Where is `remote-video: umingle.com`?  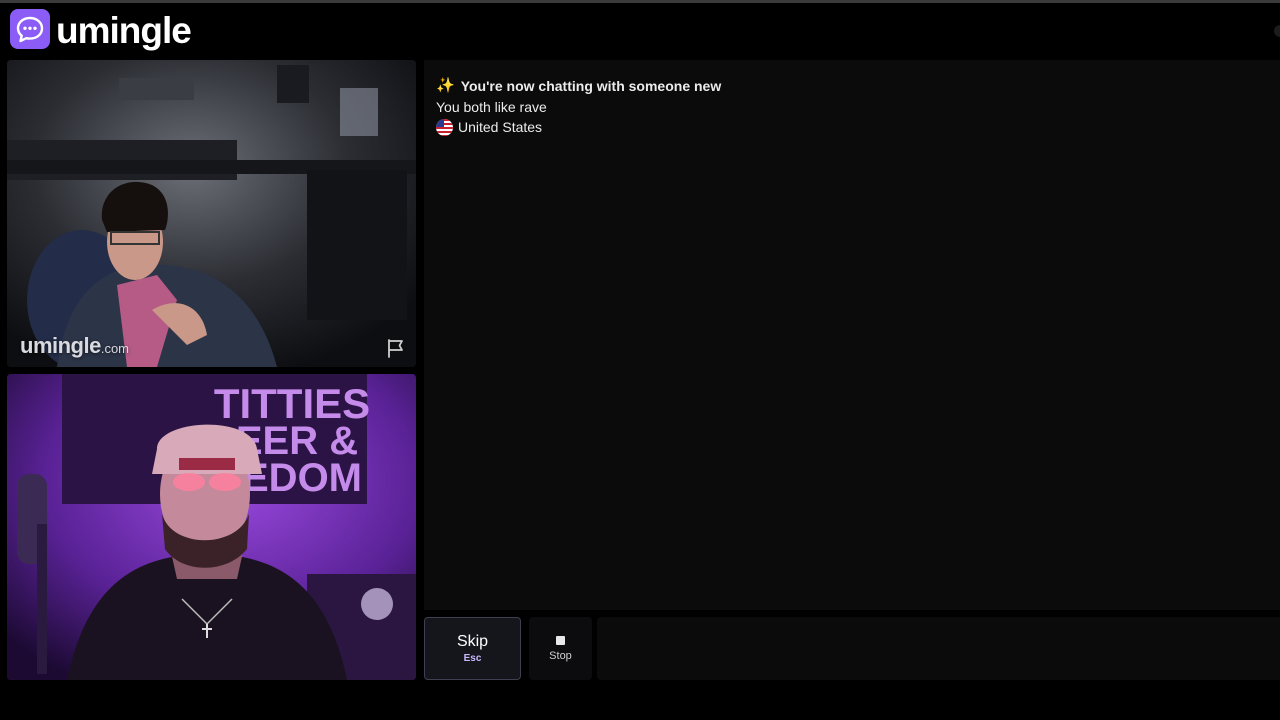 remote-video: umingle.com is located at coordinates (211, 213).